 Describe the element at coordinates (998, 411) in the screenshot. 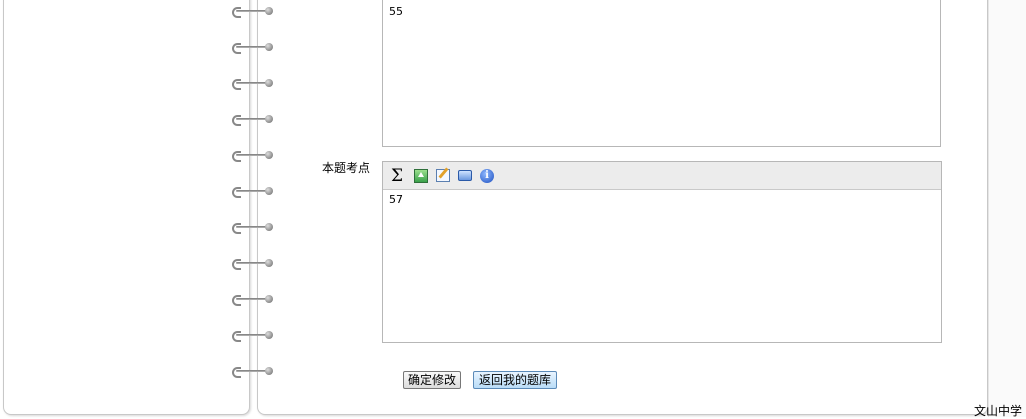

I see `school-name: 文山中学` at that location.